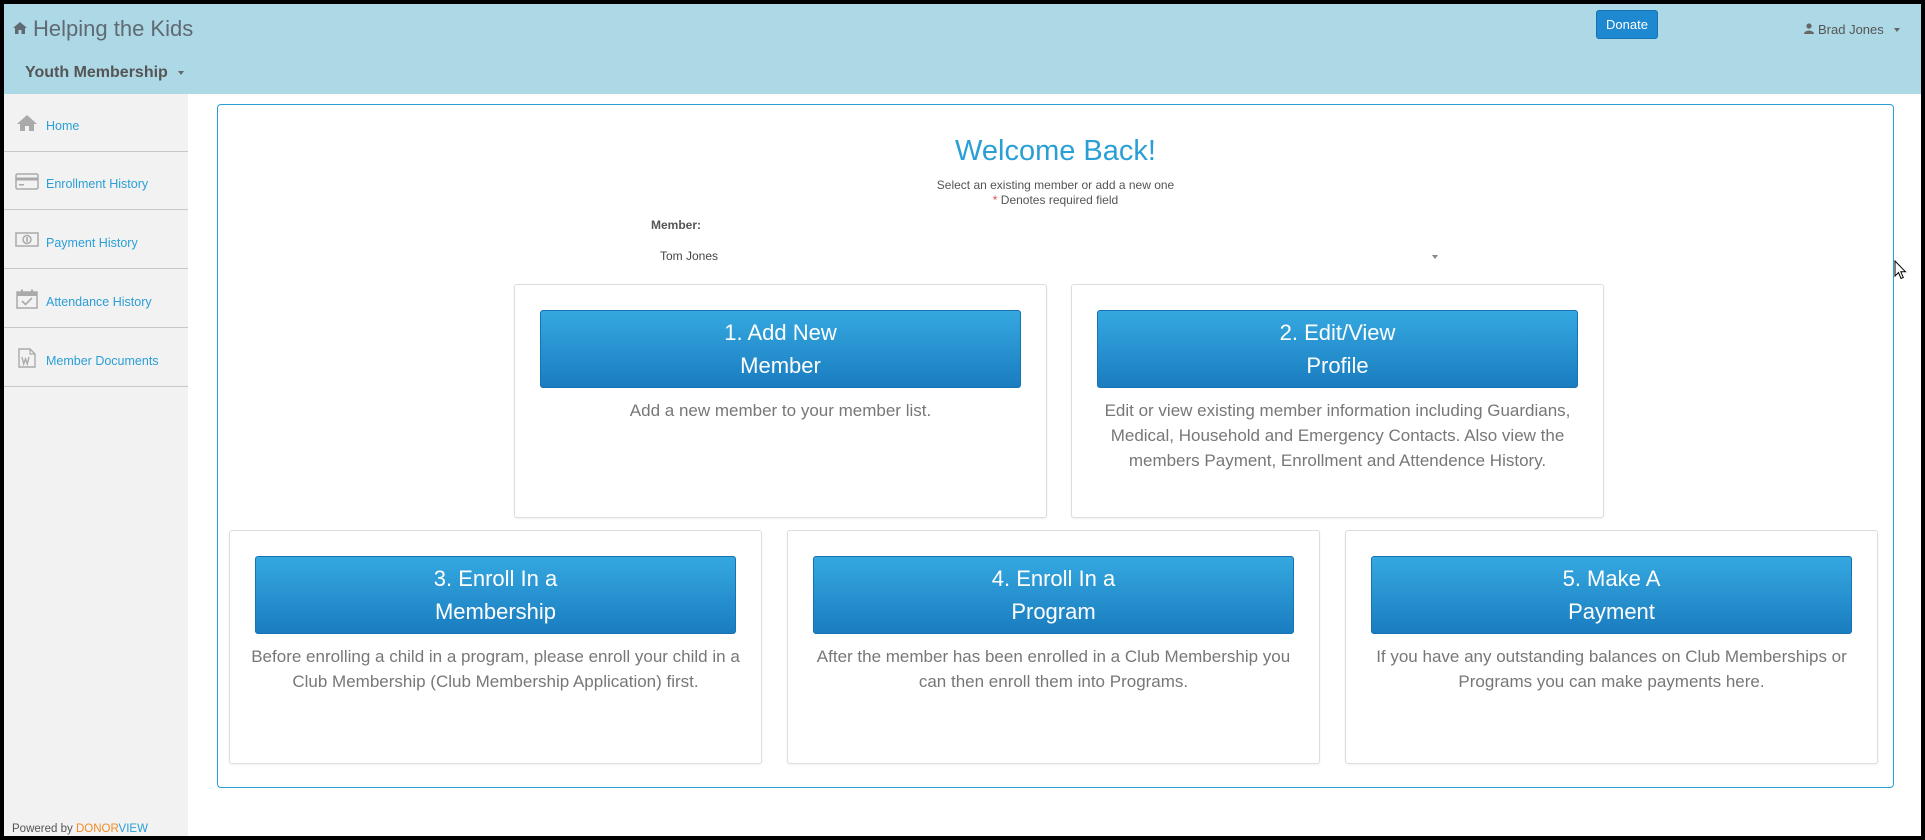 This screenshot has width=1925, height=840. Describe the element at coordinates (780, 349) in the screenshot. I see `add-new-member-button: 1. Add New Member` at that location.